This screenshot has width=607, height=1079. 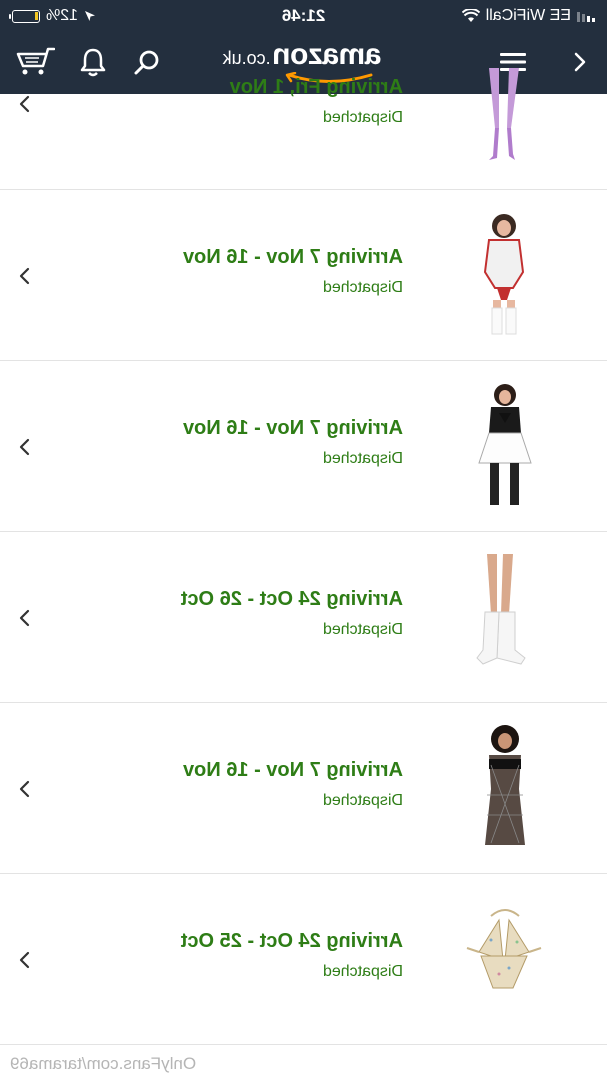 What do you see at coordinates (504, 446) in the screenshot?
I see `maid-costume-product-image` at bounding box center [504, 446].